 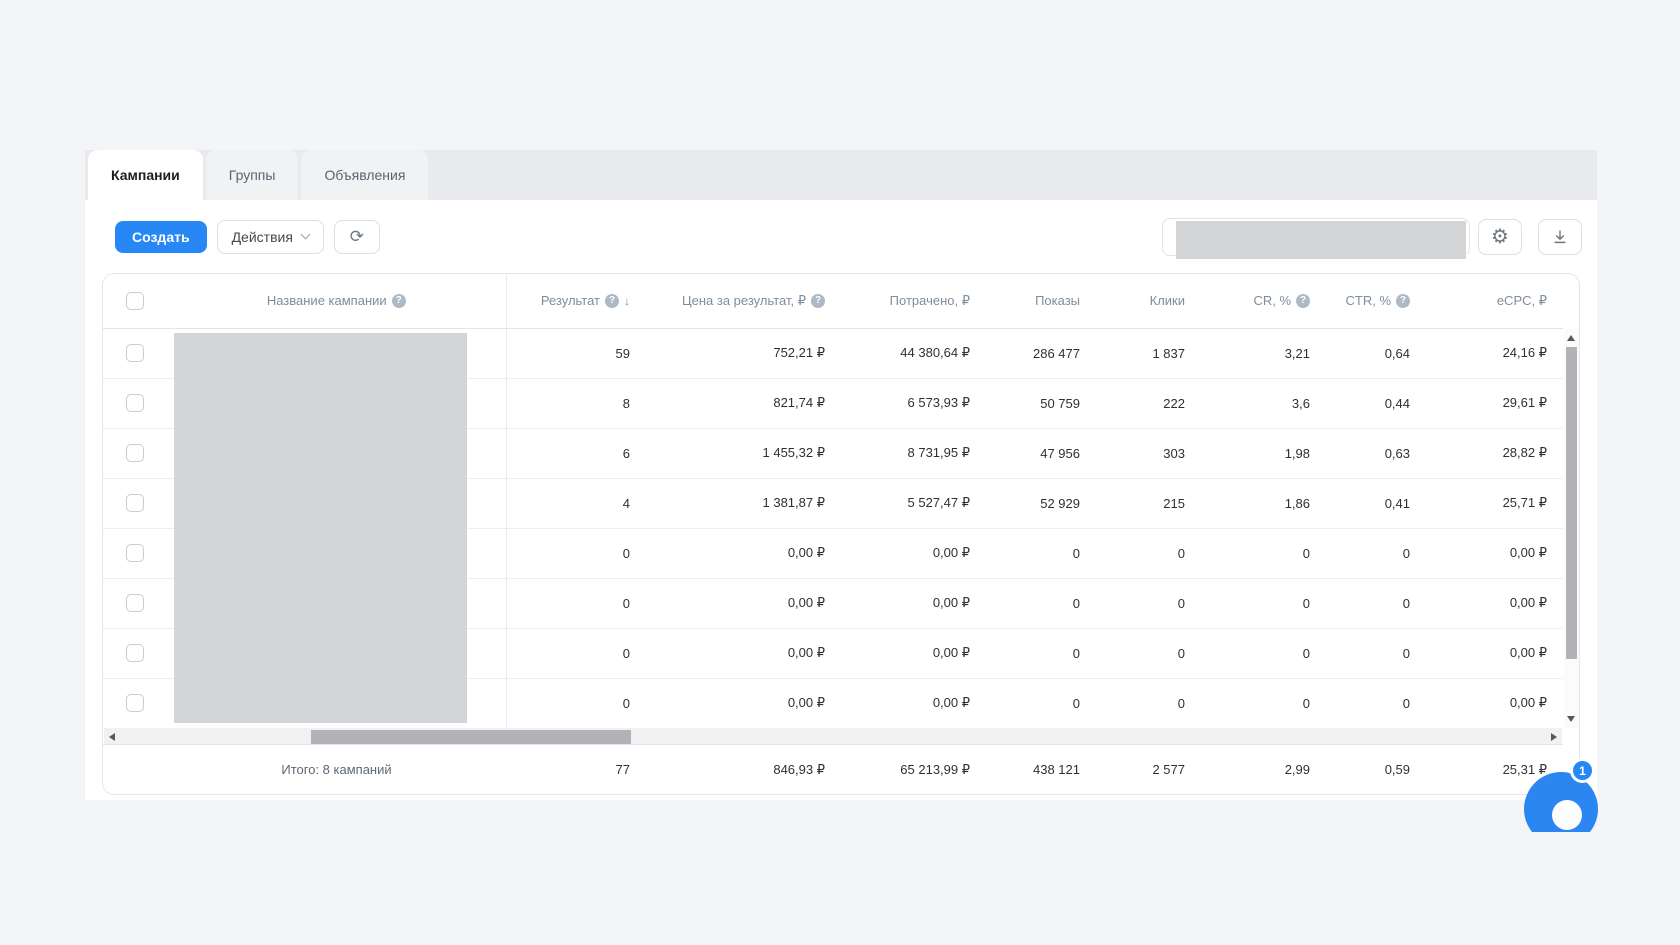 What do you see at coordinates (841, 175) in the screenshot?
I see `tab-bar: Кампании Группы Объявления` at bounding box center [841, 175].